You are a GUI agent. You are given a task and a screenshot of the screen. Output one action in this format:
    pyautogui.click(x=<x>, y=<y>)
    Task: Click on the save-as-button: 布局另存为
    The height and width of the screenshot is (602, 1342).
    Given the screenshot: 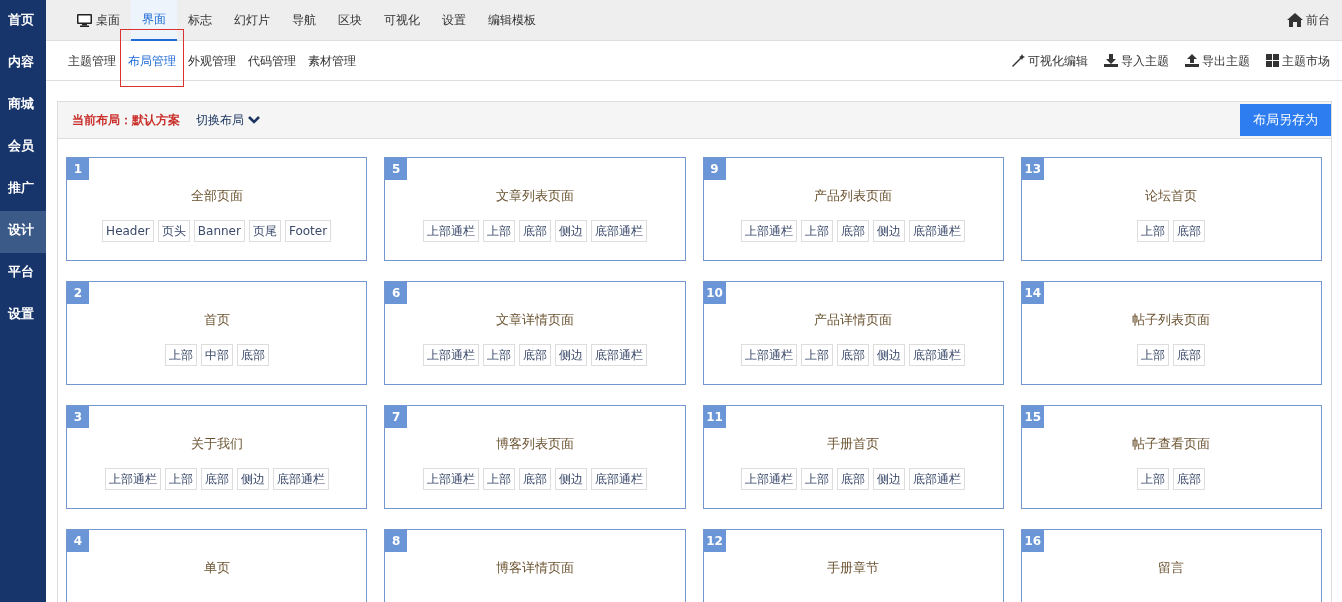 What is the action you would take?
    pyautogui.click(x=1285, y=120)
    